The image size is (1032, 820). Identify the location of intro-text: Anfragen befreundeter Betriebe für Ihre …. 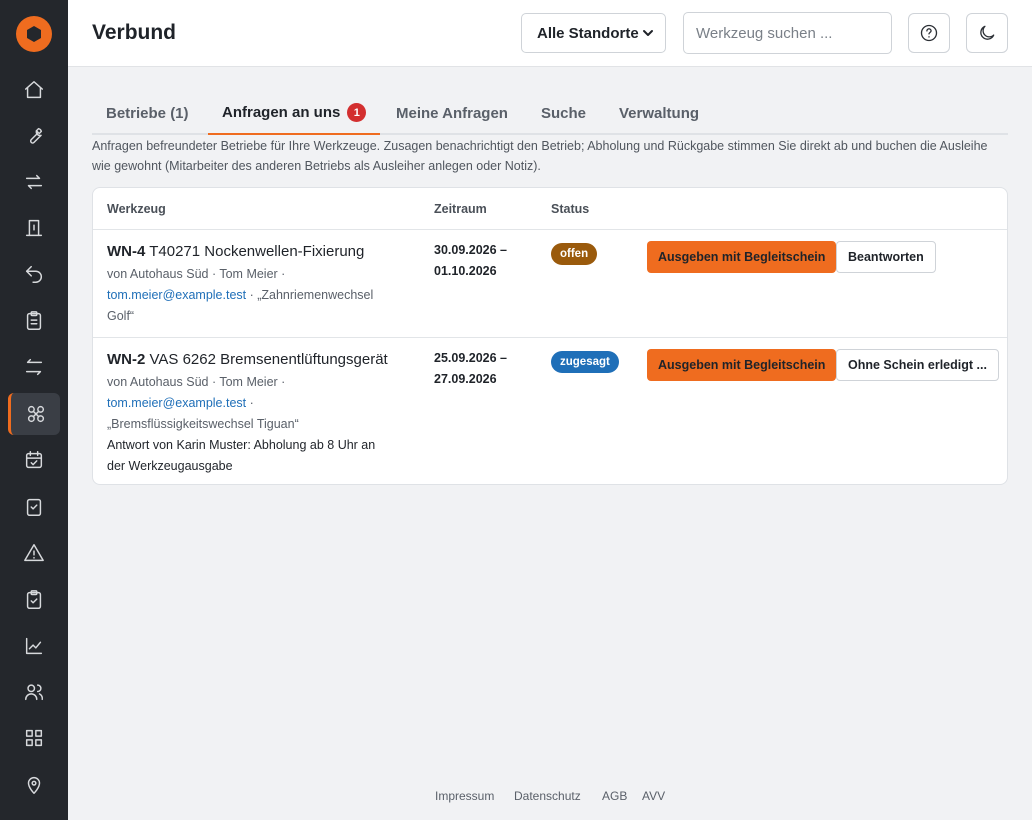
(540, 156).